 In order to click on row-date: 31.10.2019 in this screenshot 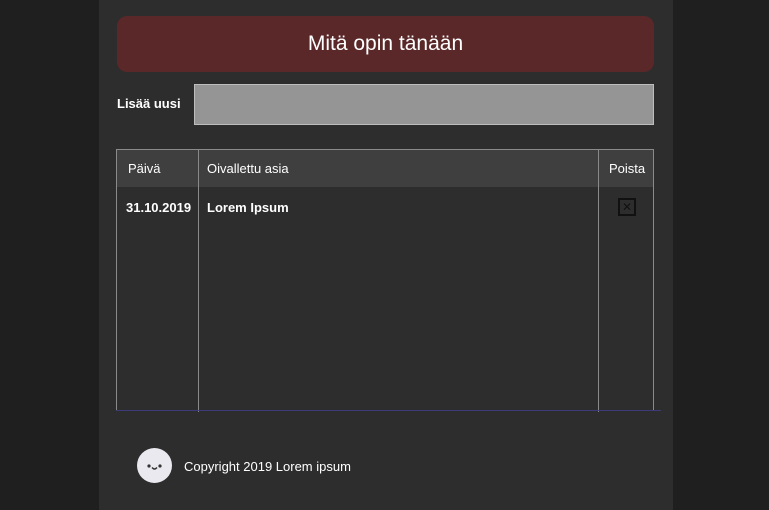, I will do `click(159, 207)`.